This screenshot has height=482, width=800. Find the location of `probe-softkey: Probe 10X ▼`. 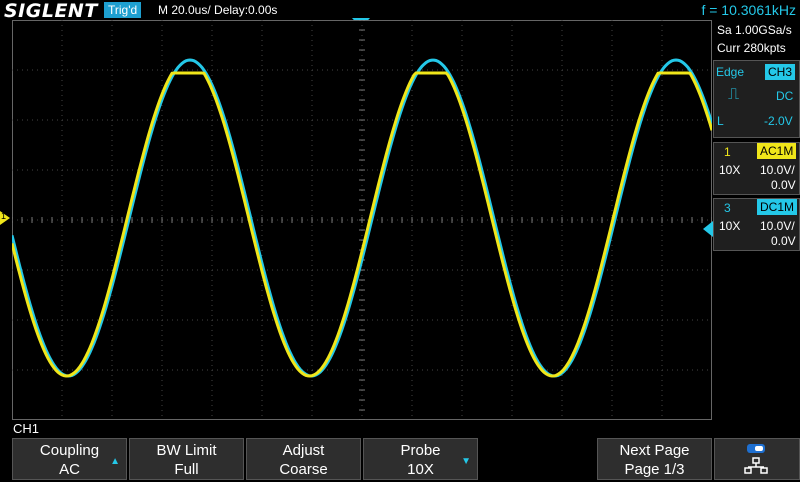

probe-softkey: Probe 10X ▼ is located at coordinates (420, 459).